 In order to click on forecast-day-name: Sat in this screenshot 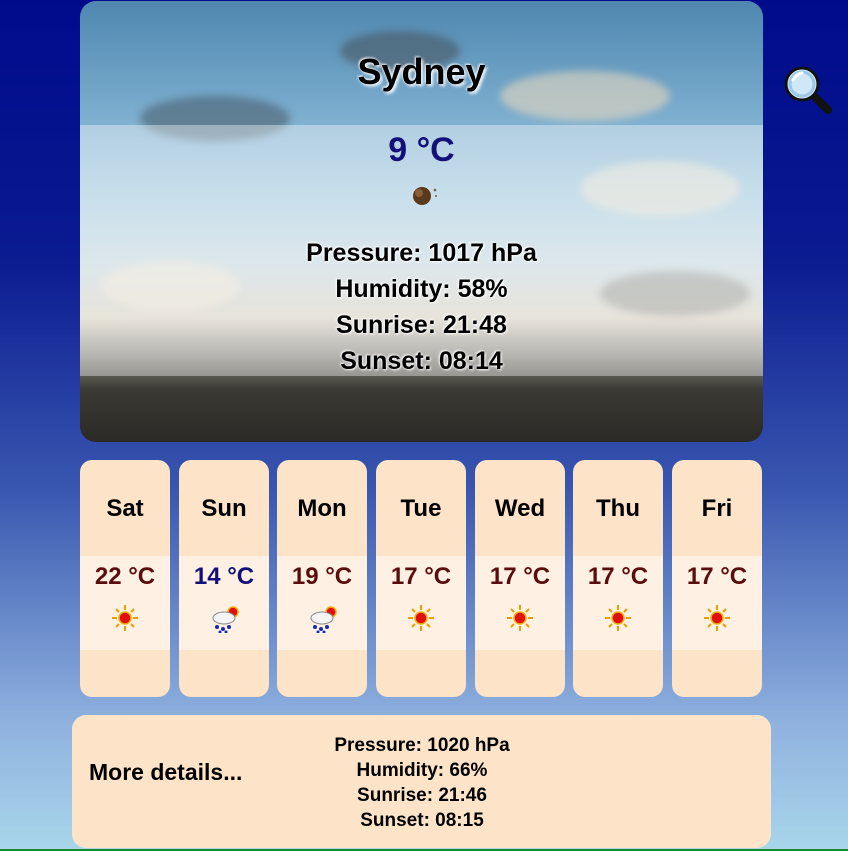, I will do `click(125, 508)`.